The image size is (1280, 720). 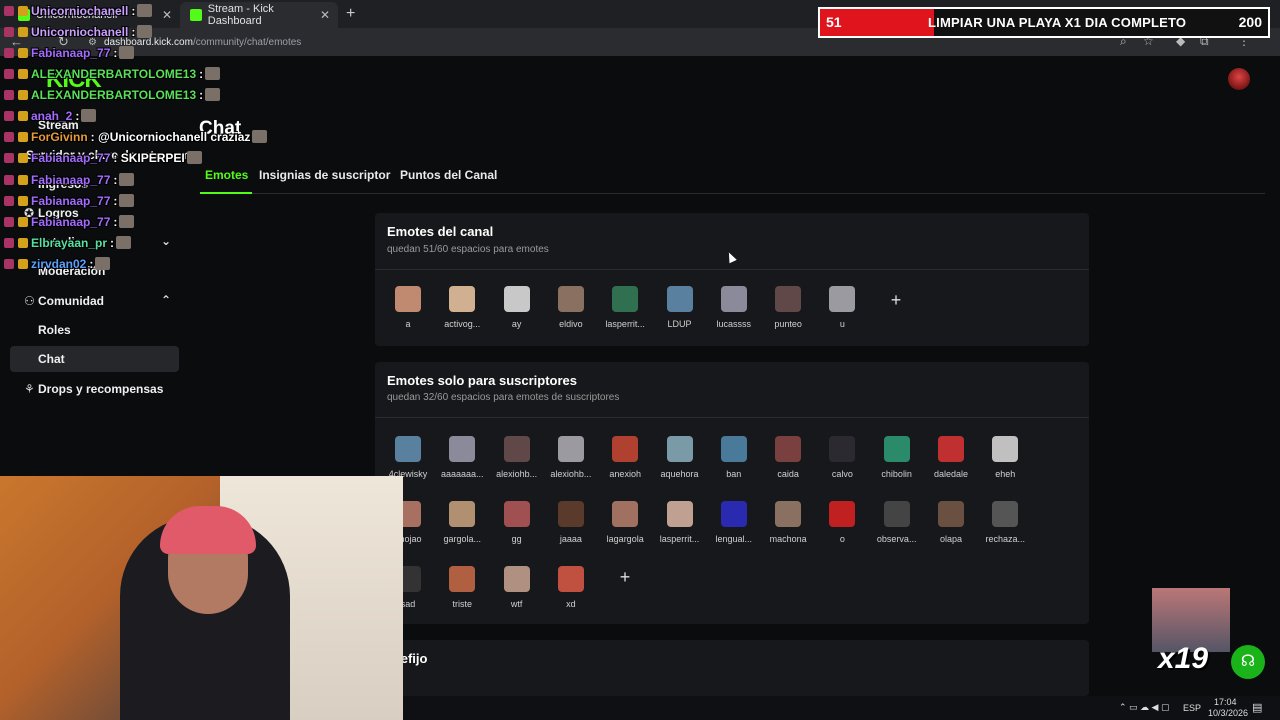 I want to click on emote-label: caida, so click(x=788, y=474).